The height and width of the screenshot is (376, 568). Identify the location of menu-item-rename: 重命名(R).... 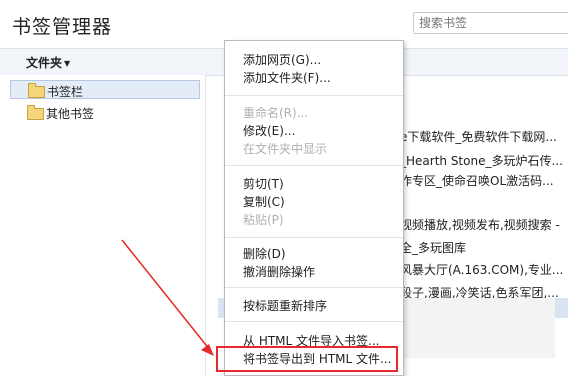
(276, 113).